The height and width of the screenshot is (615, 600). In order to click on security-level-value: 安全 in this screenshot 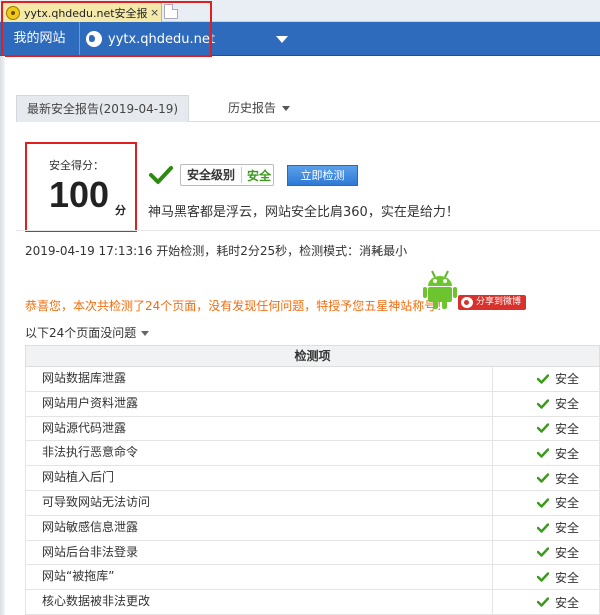, I will do `click(259, 175)`.